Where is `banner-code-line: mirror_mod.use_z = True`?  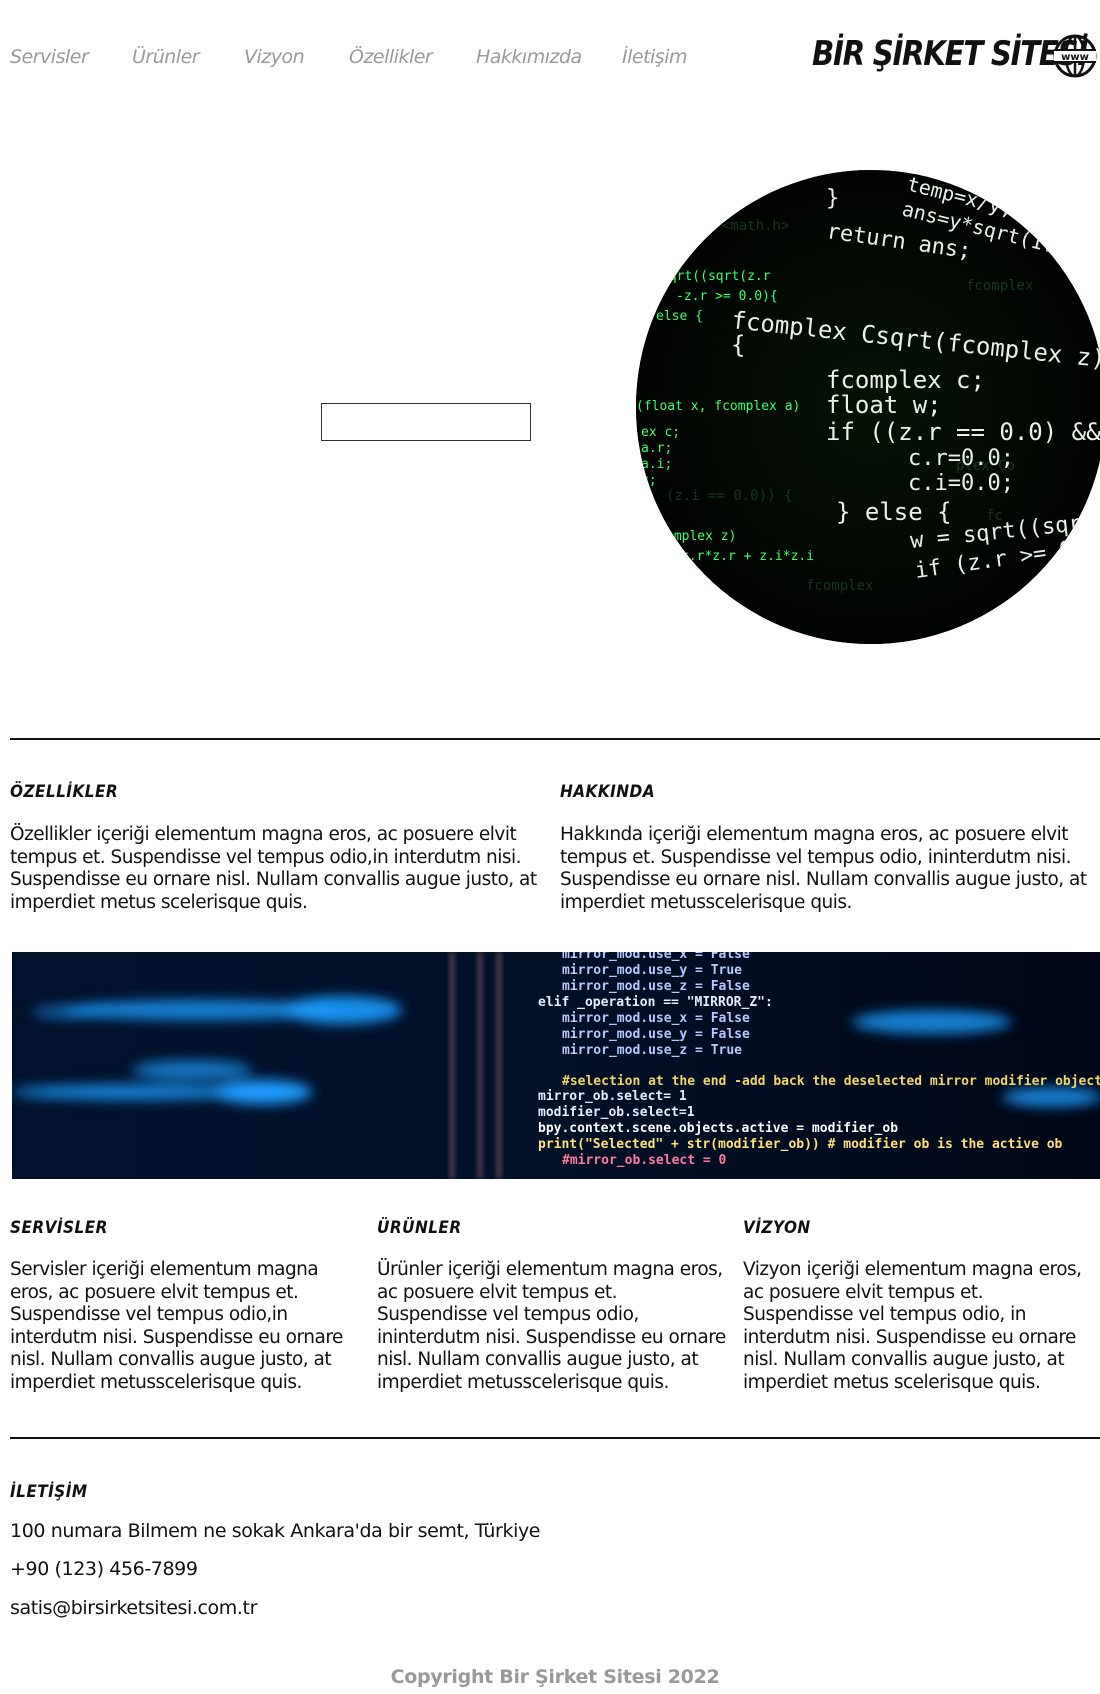 banner-code-line: mirror_mod.use_z = True is located at coordinates (652, 1050).